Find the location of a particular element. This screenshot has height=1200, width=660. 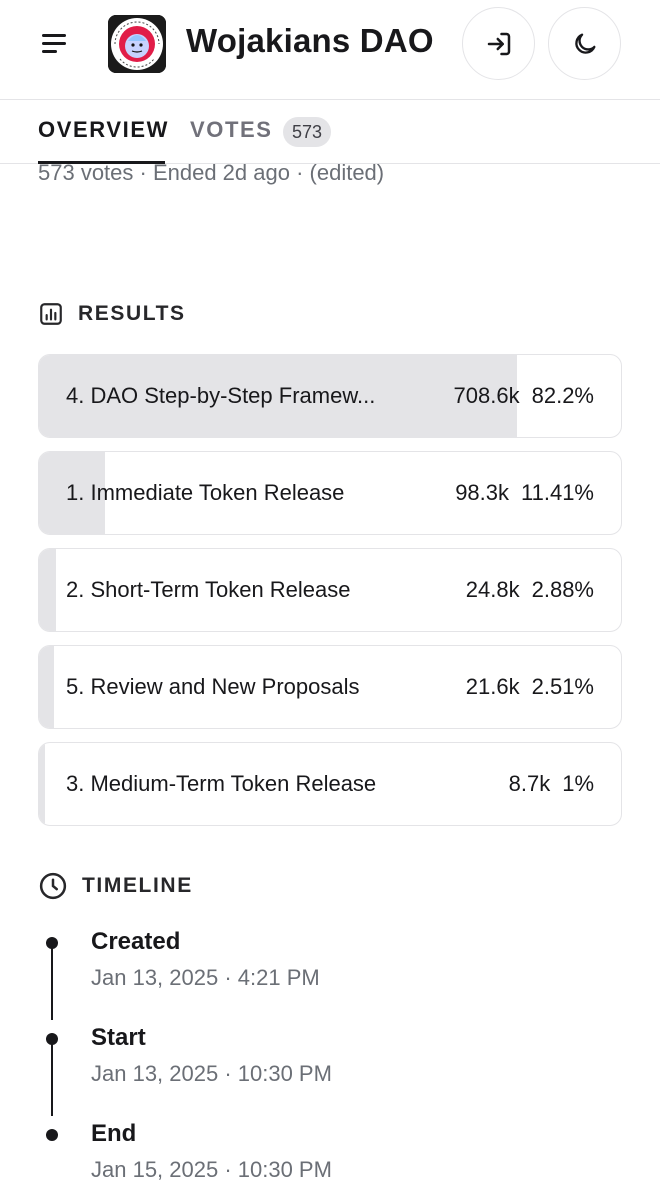

timeline-heading: TIMELINE is located at coordinates (137, 885).